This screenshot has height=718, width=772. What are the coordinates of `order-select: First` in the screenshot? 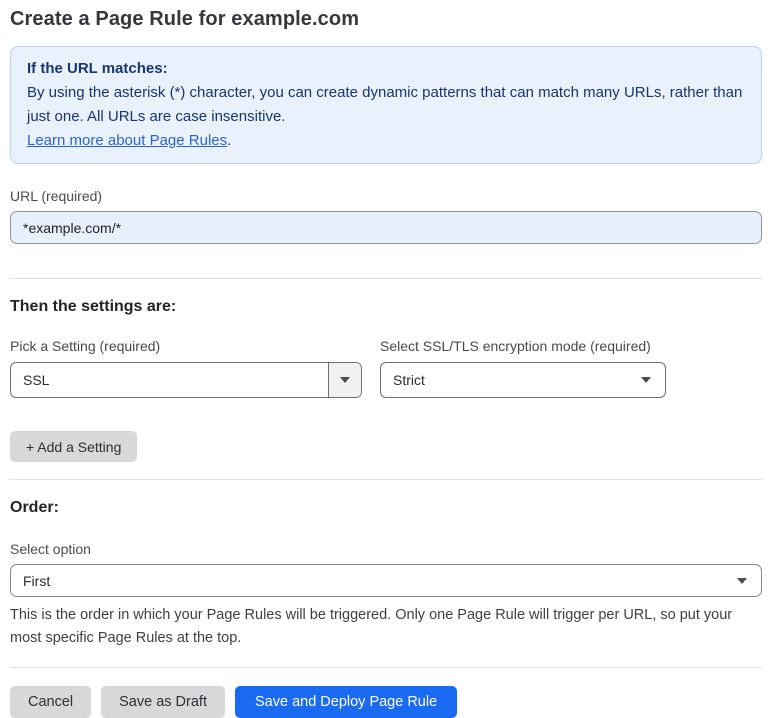 It's located at (386, 580).